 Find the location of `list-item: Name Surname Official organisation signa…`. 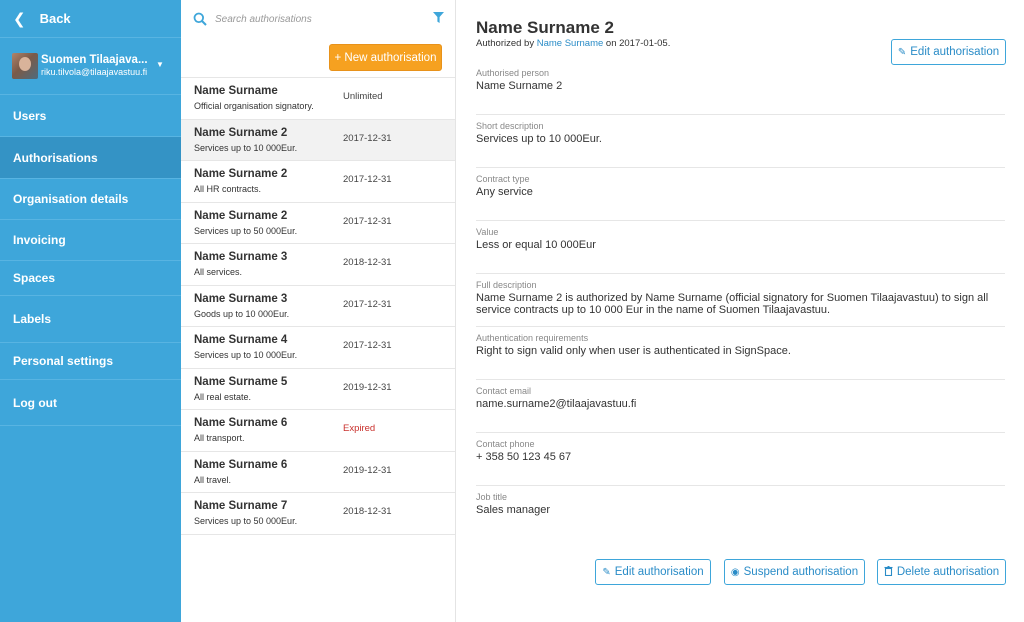

list-item: Name Surname Official organisation signa… is located at coordinates (318, 99).